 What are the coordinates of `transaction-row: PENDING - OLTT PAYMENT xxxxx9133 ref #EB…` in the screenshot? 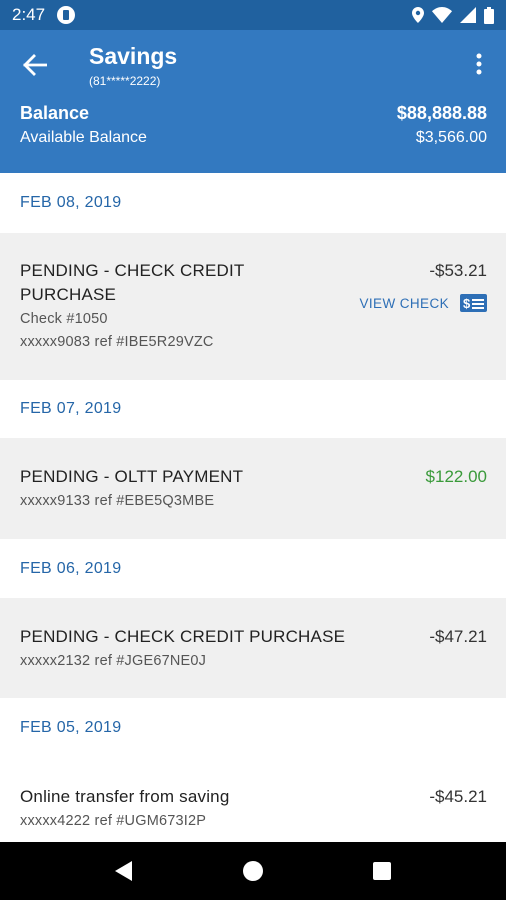 It's located at (253, 488).